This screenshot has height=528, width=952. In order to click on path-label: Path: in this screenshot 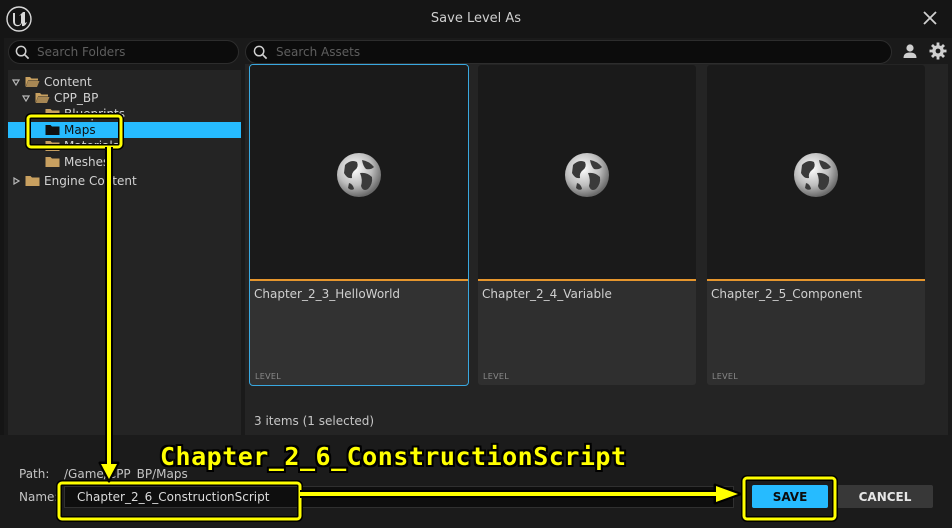, I will do `click(34, 474)`.